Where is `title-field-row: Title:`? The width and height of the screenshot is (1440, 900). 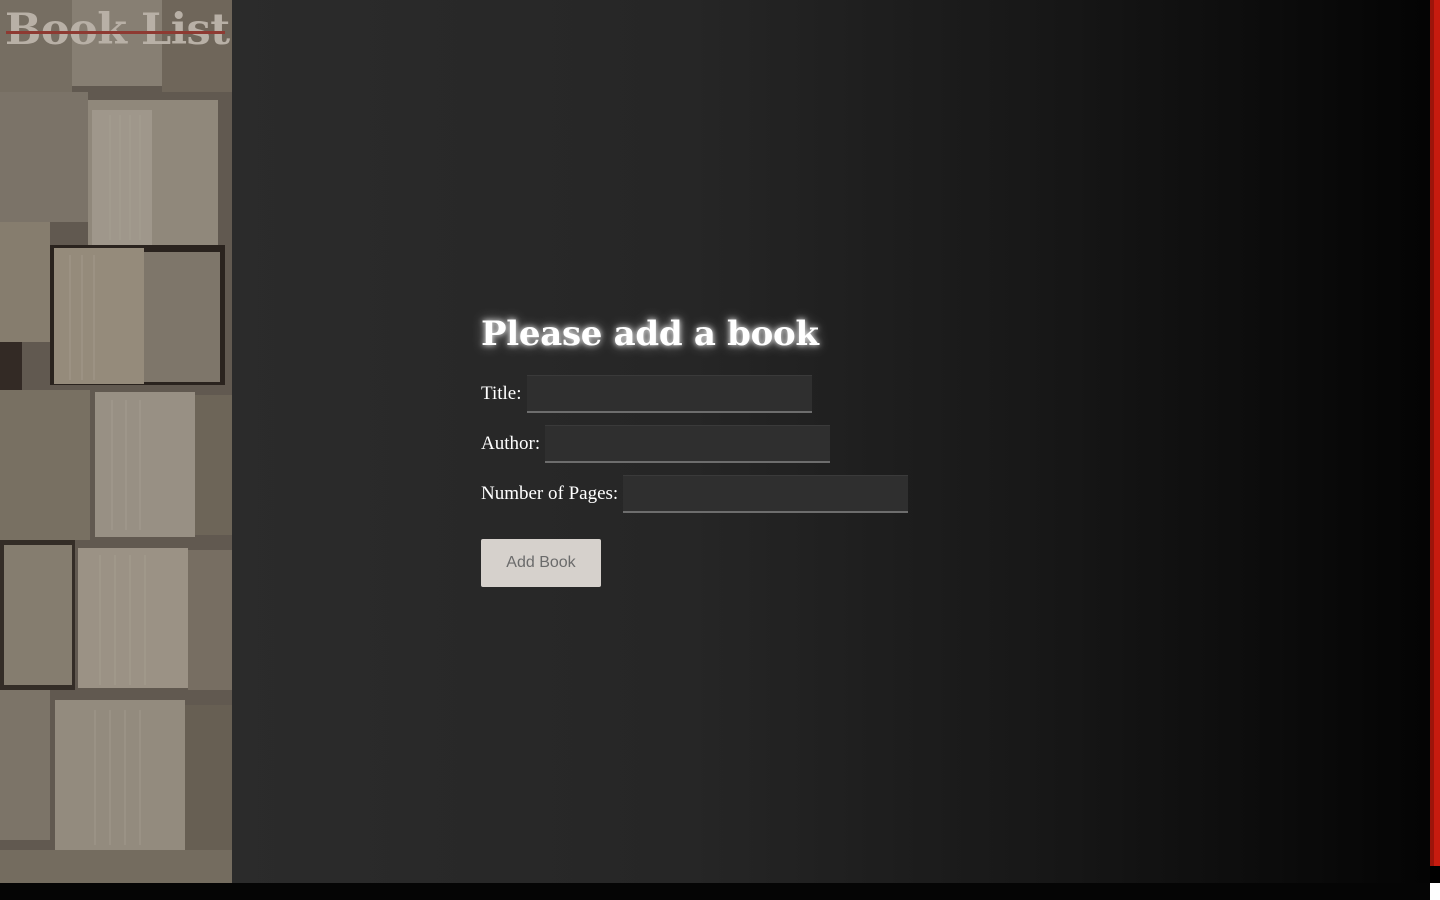 title-field-row: Title: is located at coordinates (711, 394).